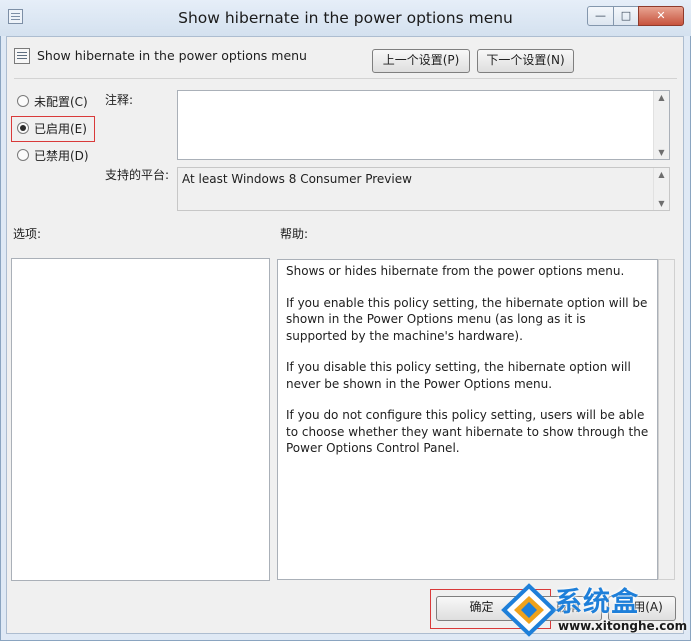 Image resolution: width=691 pixels, height=641 pixels. Describe the element at coordinates (597, 602) in the screenshot. I see `watermark-text: 系统盒` at that location.